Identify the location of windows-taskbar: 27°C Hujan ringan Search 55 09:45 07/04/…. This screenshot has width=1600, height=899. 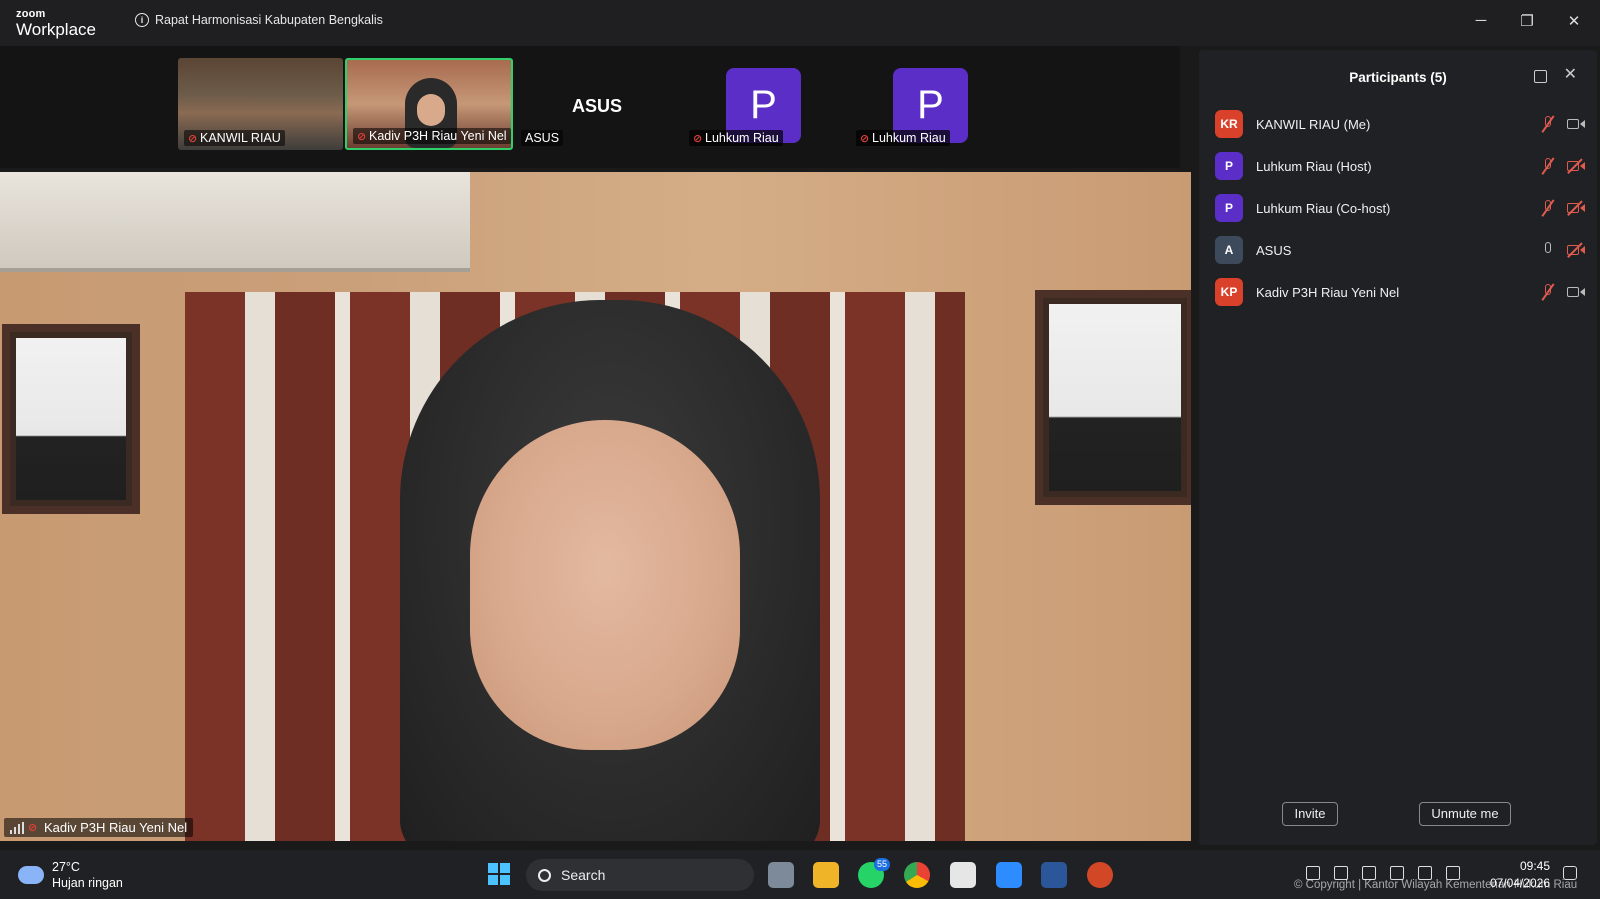
(800, 874).